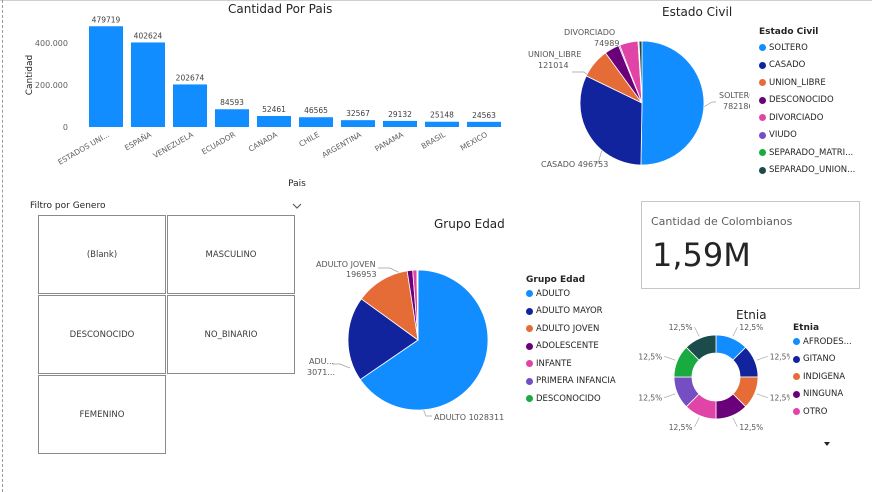 The height and width of the screenshot is (492, 872). Describe the element at coordinates (827, 440) in the screenshot. I see `caret-down-icon` at that location.